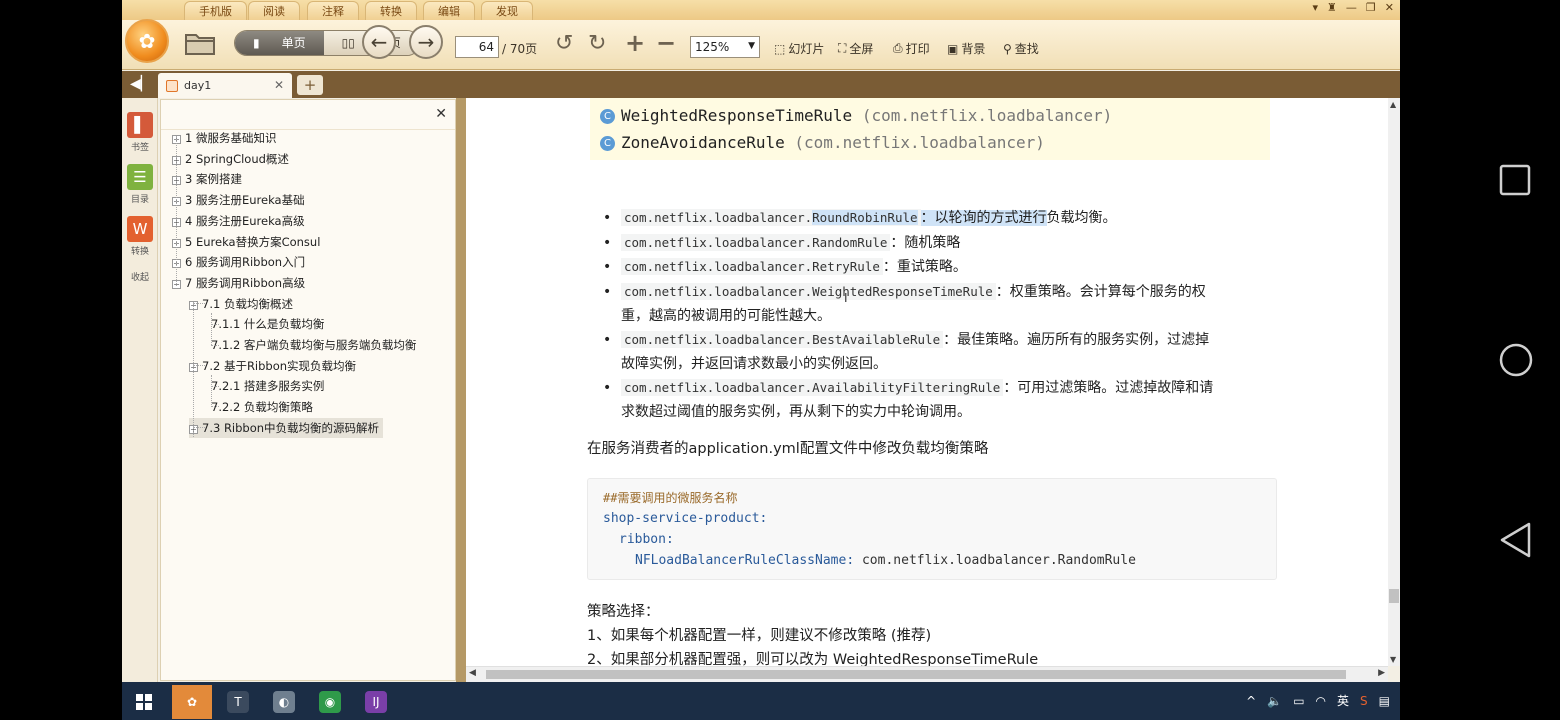  What do you see at coordinates (246, 242) in the screenshot?
I see `outline-item: +5 Eureka替换方案Consul` at bounding box center [246, 242].